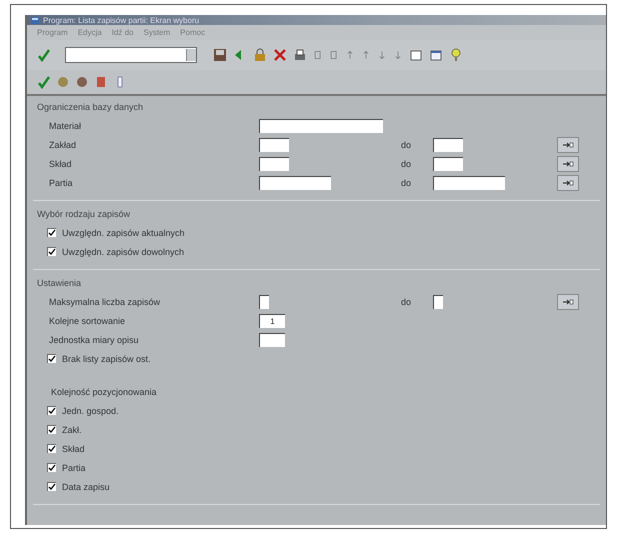 The height and width of the screenshot is (535, 617). I want to click on menu-item: Program, so click(52, 32).